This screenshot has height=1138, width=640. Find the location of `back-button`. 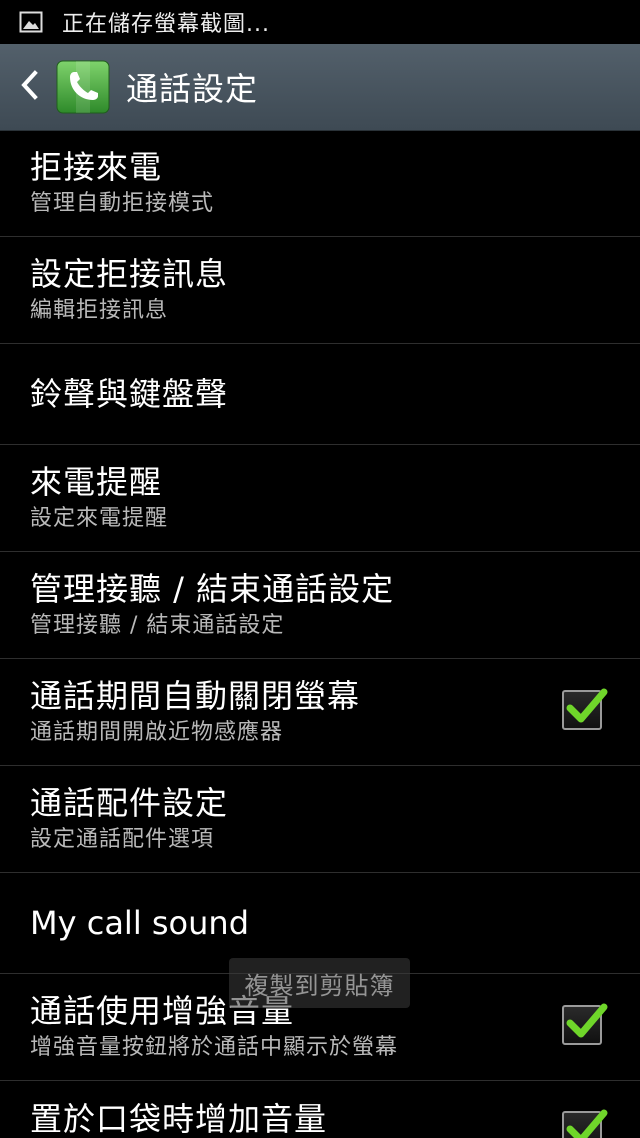

back-button is located at coordinates (29, 87).